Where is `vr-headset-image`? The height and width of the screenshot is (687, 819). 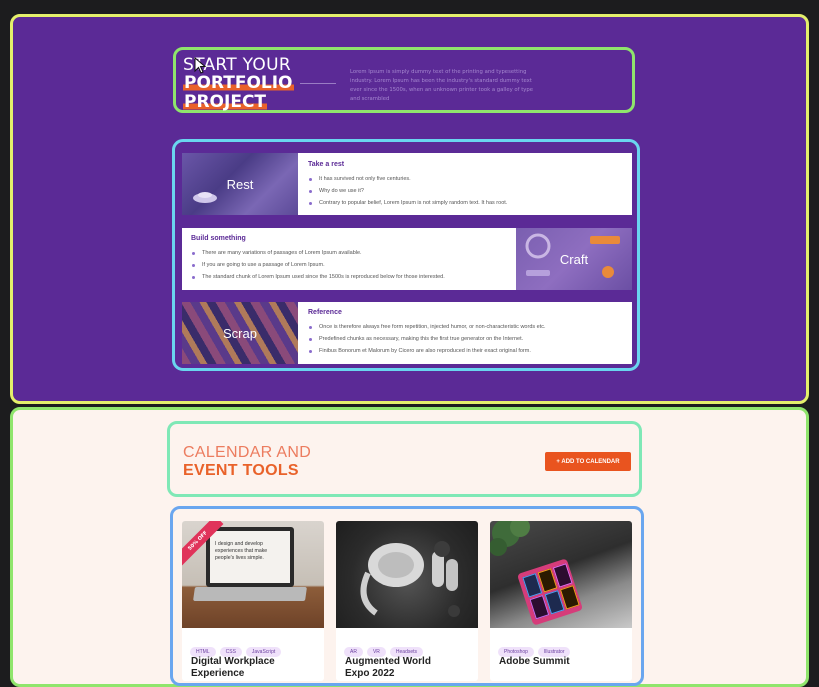
vr-headset-image is located at coordinates (407, 574).